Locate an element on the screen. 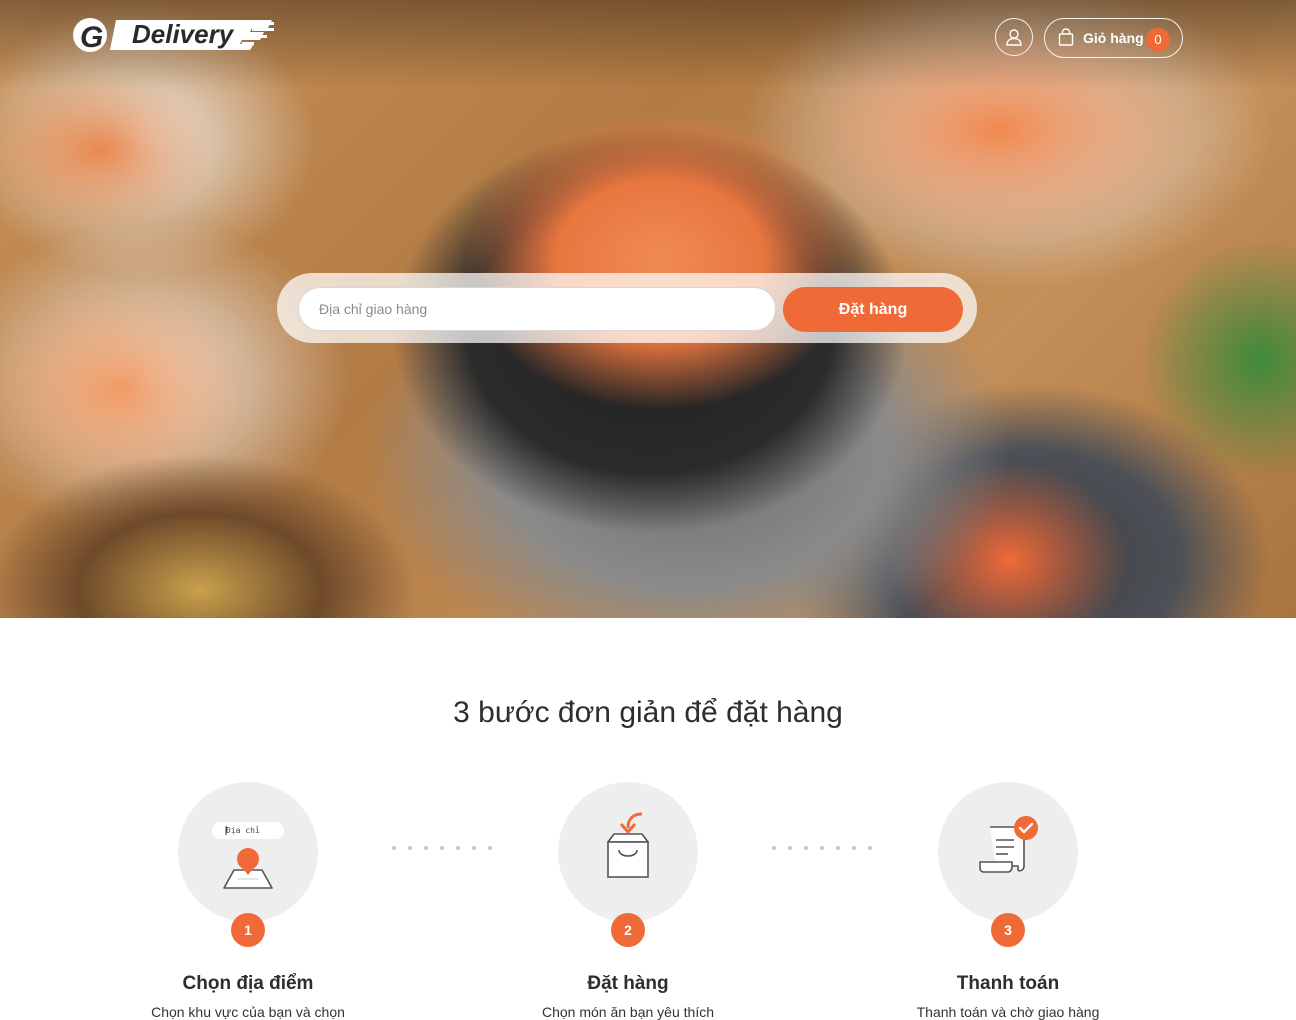  order-button: Đặt hàng is located at coordinates (873, 309).